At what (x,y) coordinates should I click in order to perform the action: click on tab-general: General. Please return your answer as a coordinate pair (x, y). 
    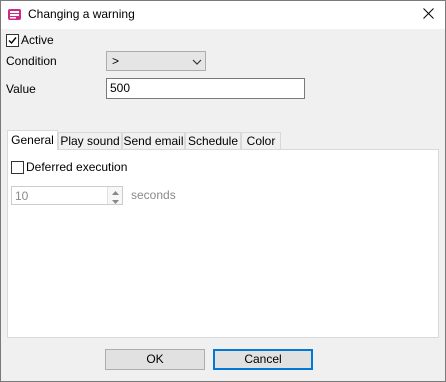
    Looking at the image, I should click on (32, 140).